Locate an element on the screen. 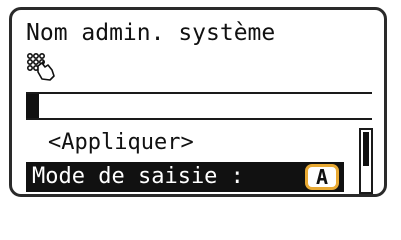 The image size is (401, 240). apply-button: <Appliquer> is located at coordinates (185, 143).